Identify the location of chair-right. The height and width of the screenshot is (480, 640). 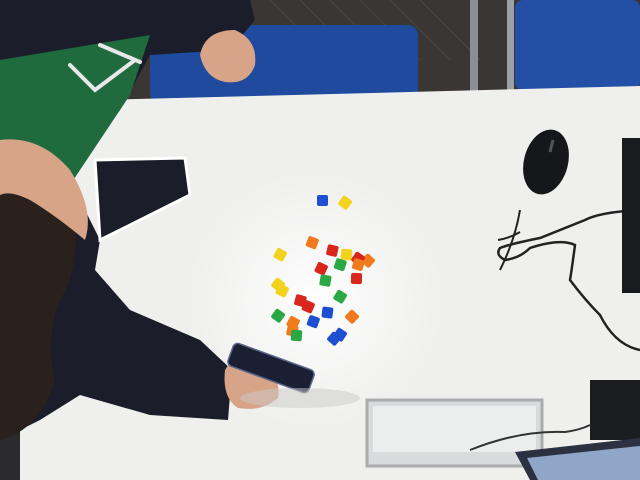
(577, 45).